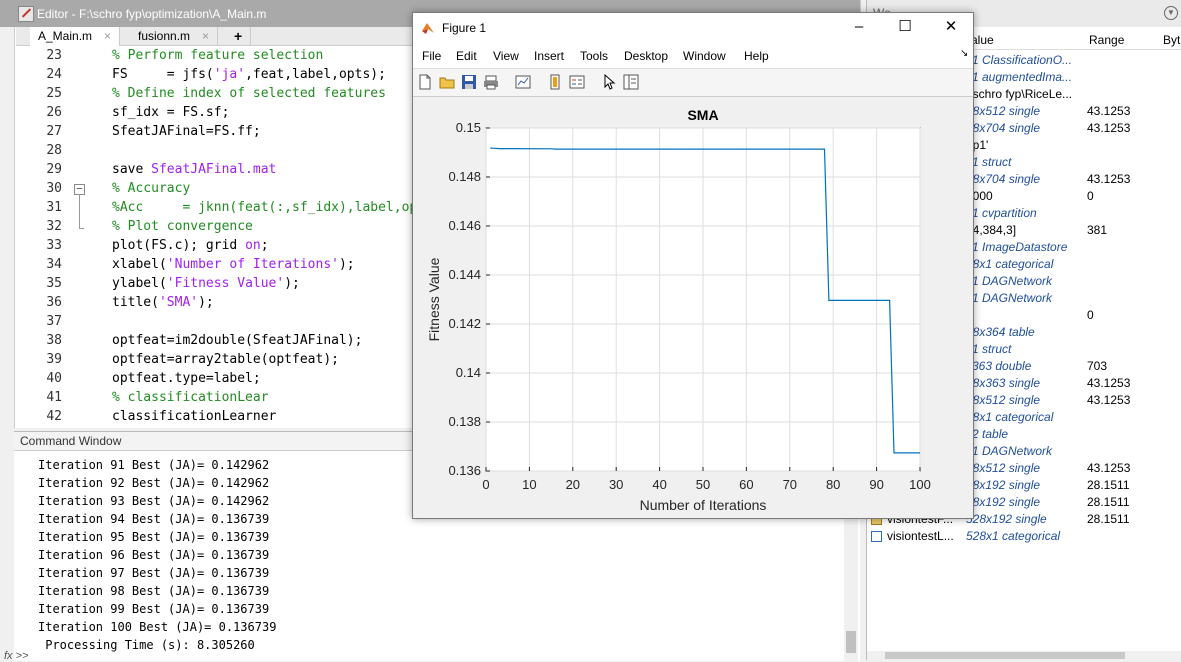  Describe the element at coordinates (1006, 519) in the screenshot. I see `variable-value: 528x192 single` at that location.